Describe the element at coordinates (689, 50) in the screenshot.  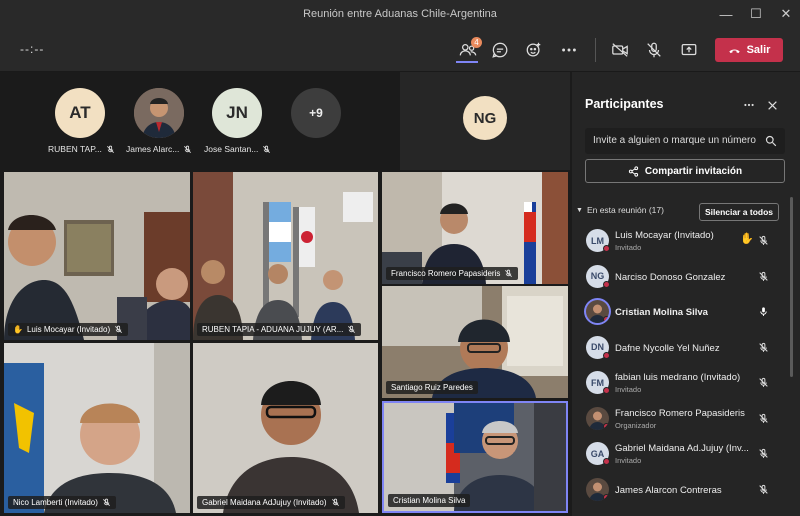
I see `share-screen-button` at that location.